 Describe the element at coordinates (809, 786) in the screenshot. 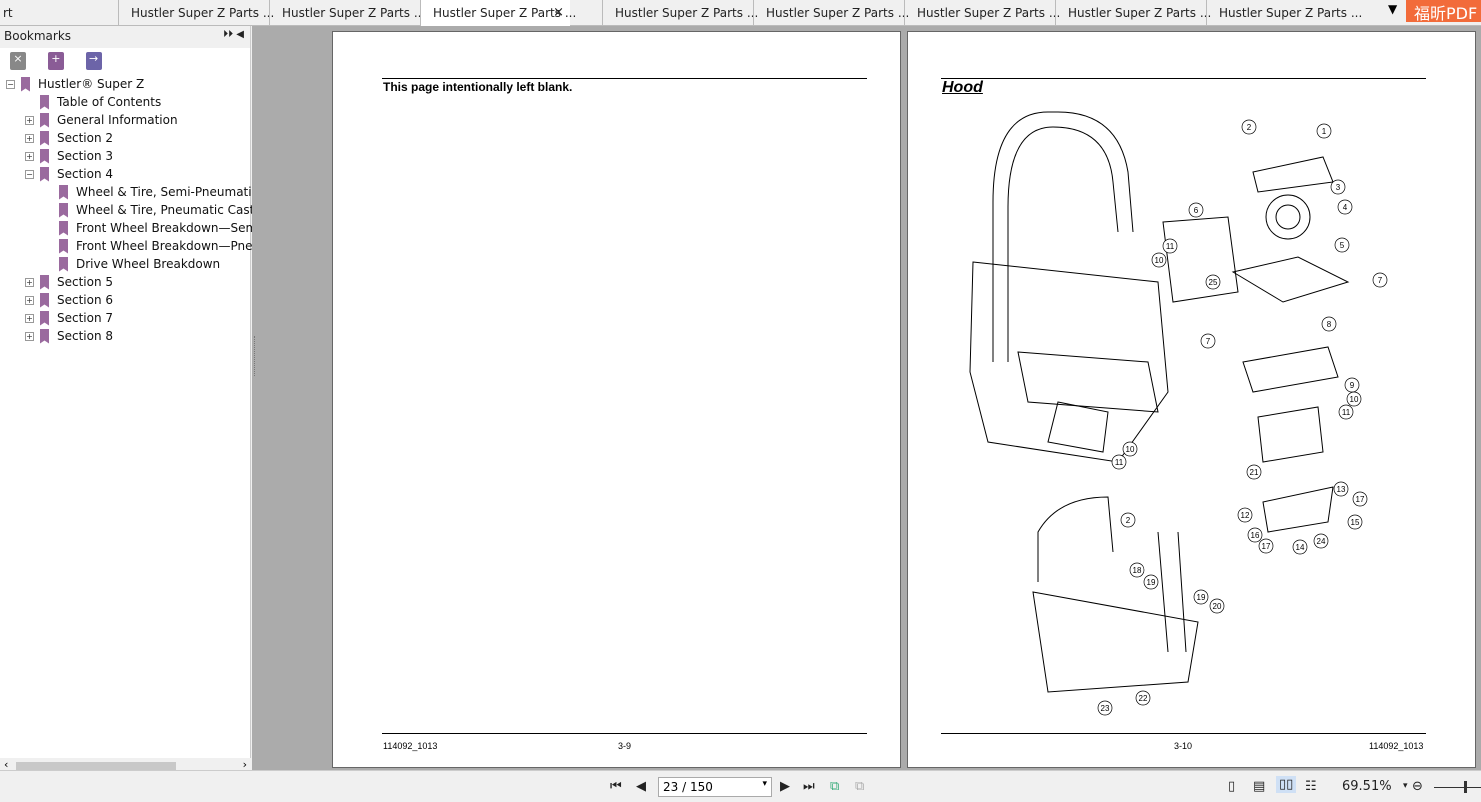

I see `last-page-button: ⏭` at that location.